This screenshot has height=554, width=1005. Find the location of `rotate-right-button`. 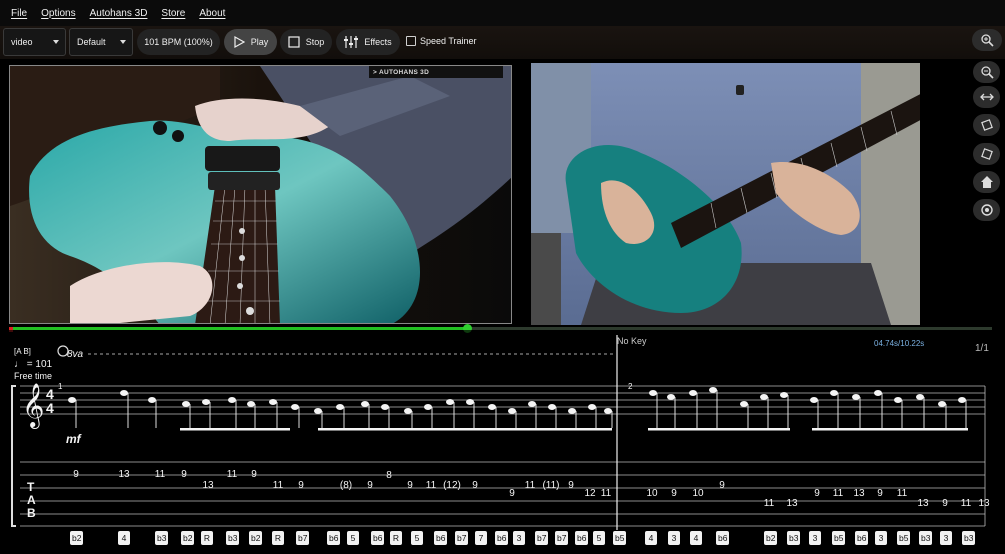

rotate-right-button is located at coordinates (986, 154).